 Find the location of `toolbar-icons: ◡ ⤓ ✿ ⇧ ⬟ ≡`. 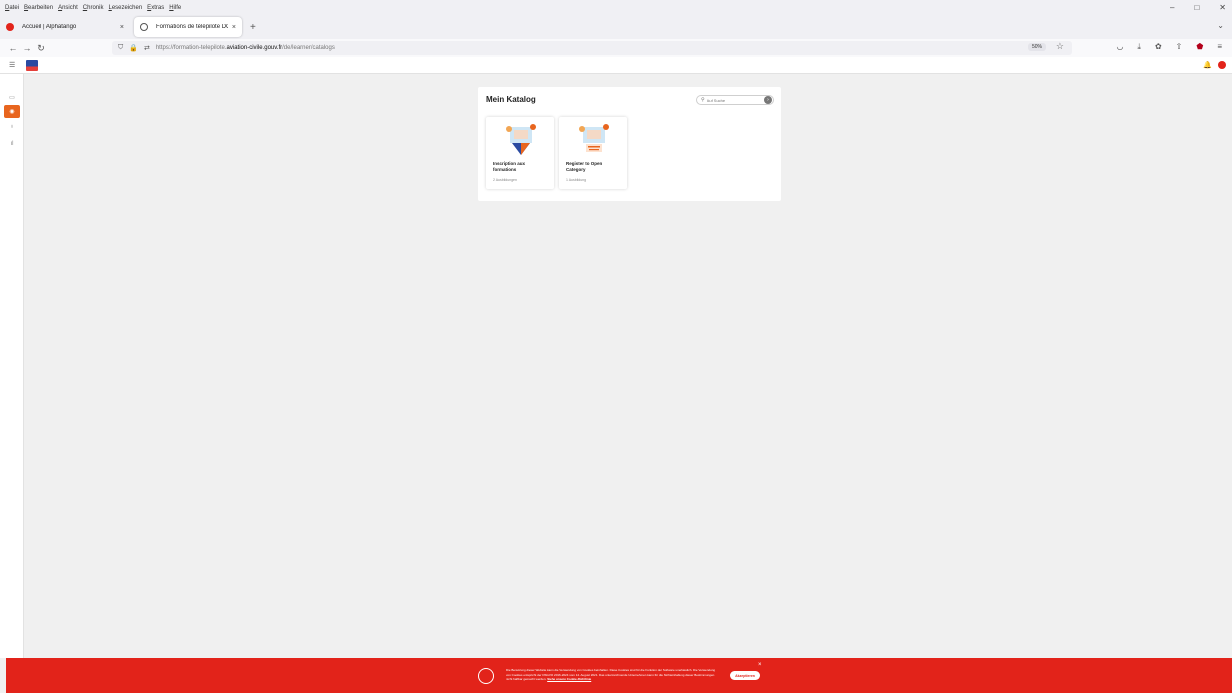

toolbar-icons: ◡ ⤓ ✿ ⇧ ⬟ ≡ is located at coordinates (1169, 47).